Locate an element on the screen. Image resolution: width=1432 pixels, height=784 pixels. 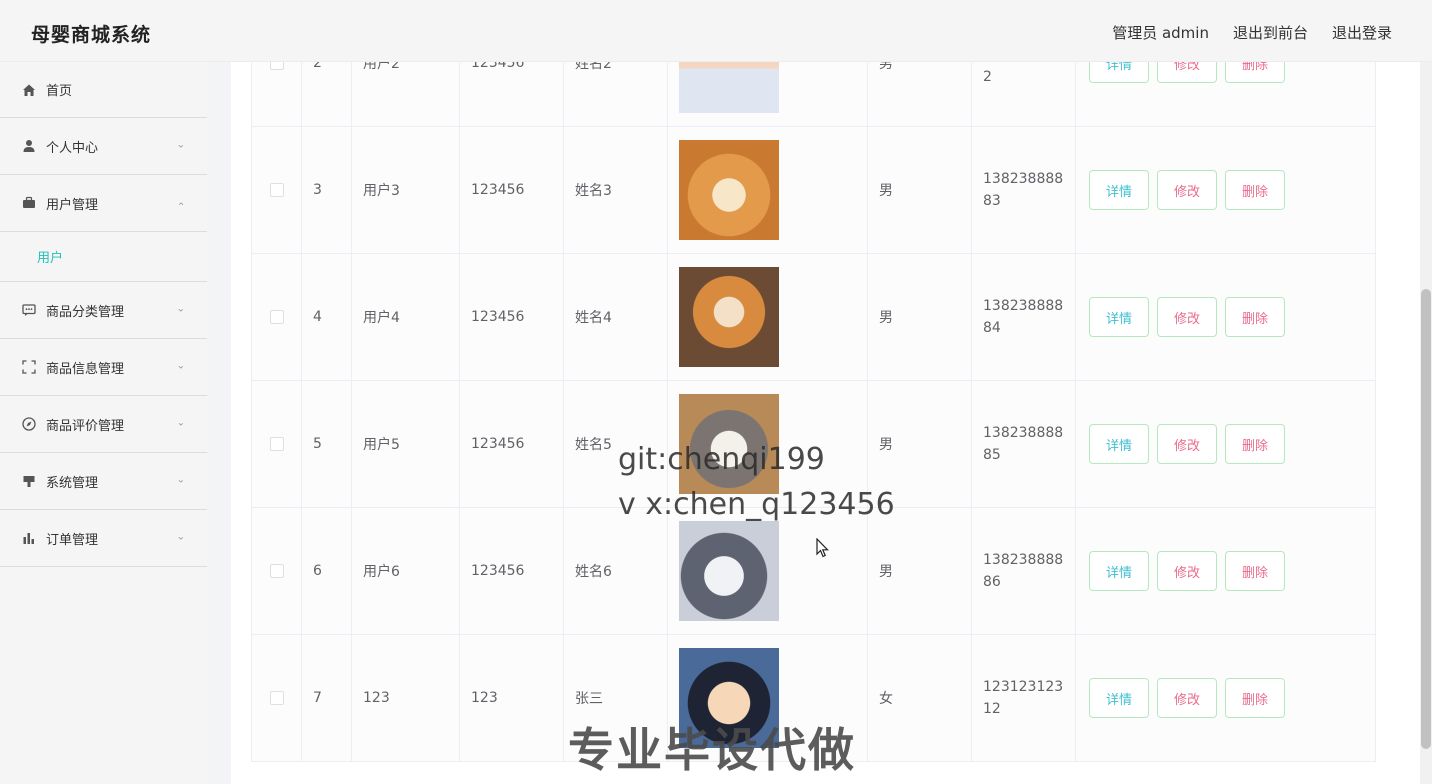
sidebar-item-personal: 个人中心 ⌄ is located at coordinates (103, 146).